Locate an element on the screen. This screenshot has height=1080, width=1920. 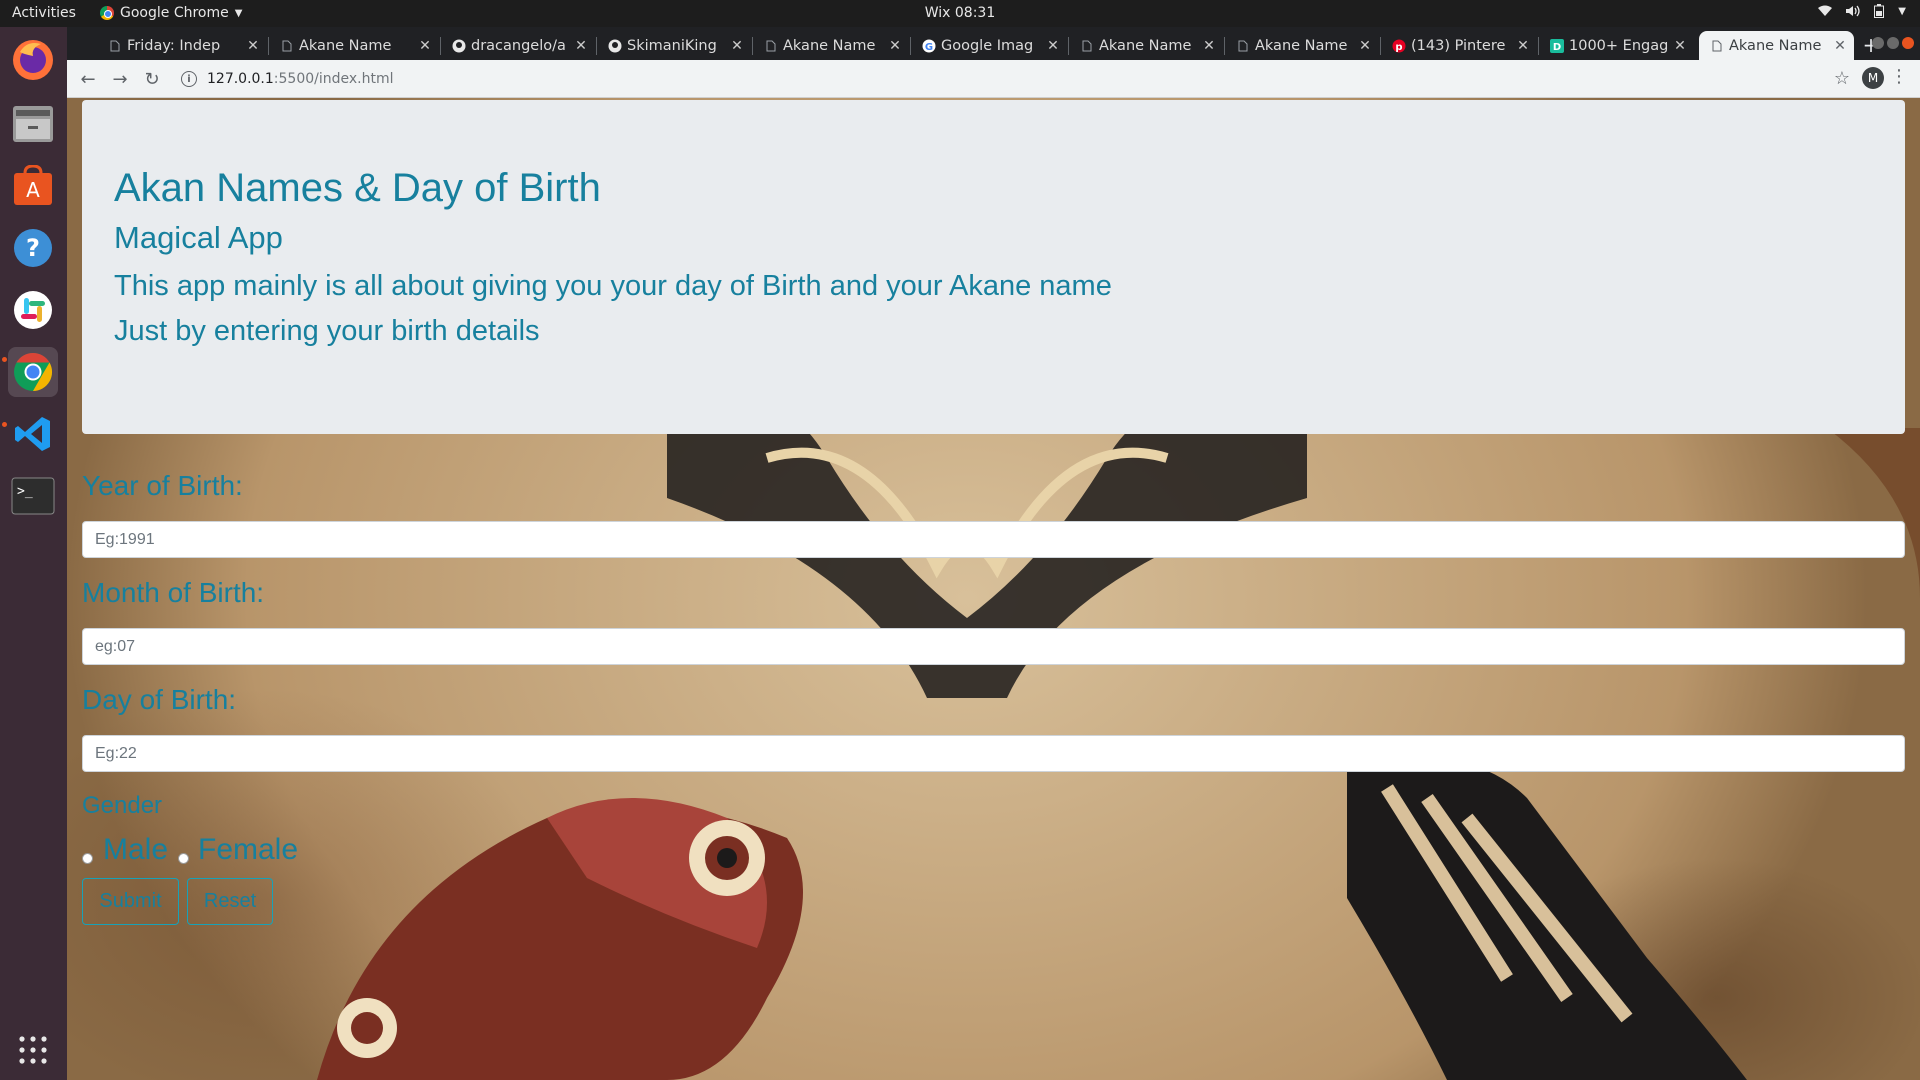
system-tray: ▼ is located at coordinates (1862, 11).